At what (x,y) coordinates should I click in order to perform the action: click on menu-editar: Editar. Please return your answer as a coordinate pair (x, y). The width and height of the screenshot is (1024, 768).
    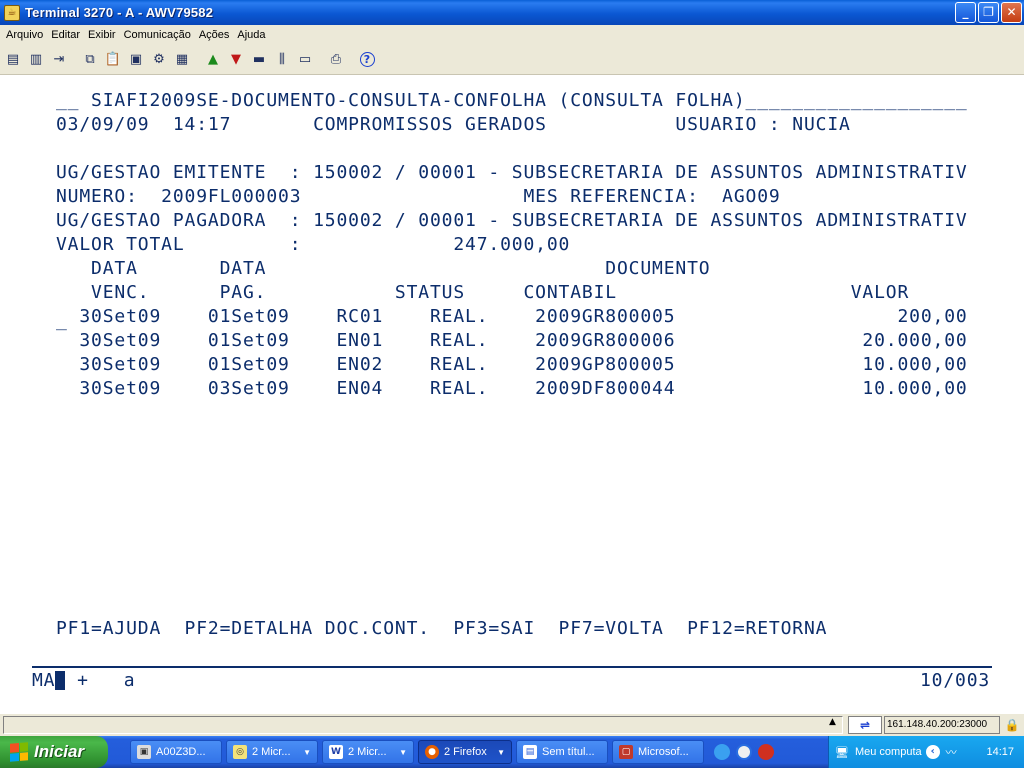
    Looking at the image, I should click on (65, 35).